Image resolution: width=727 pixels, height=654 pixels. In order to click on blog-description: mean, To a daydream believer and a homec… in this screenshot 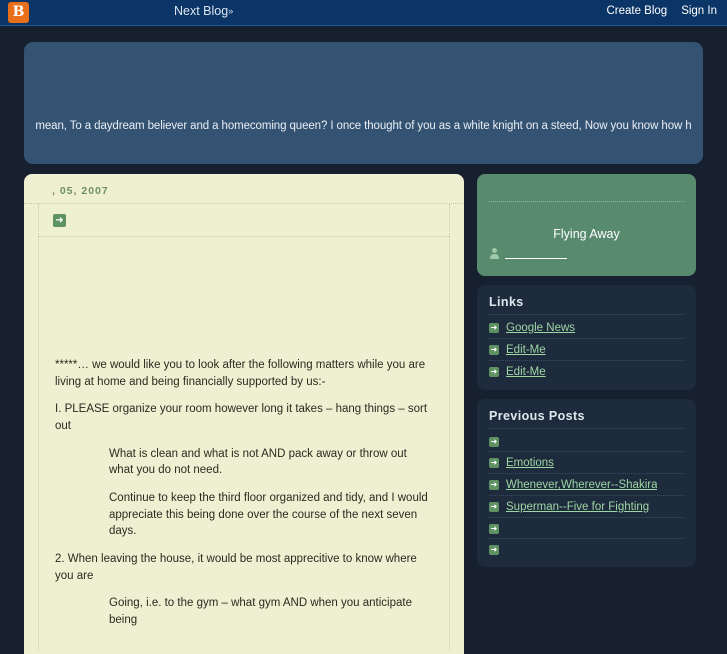, I will do `click(363, 126)`.